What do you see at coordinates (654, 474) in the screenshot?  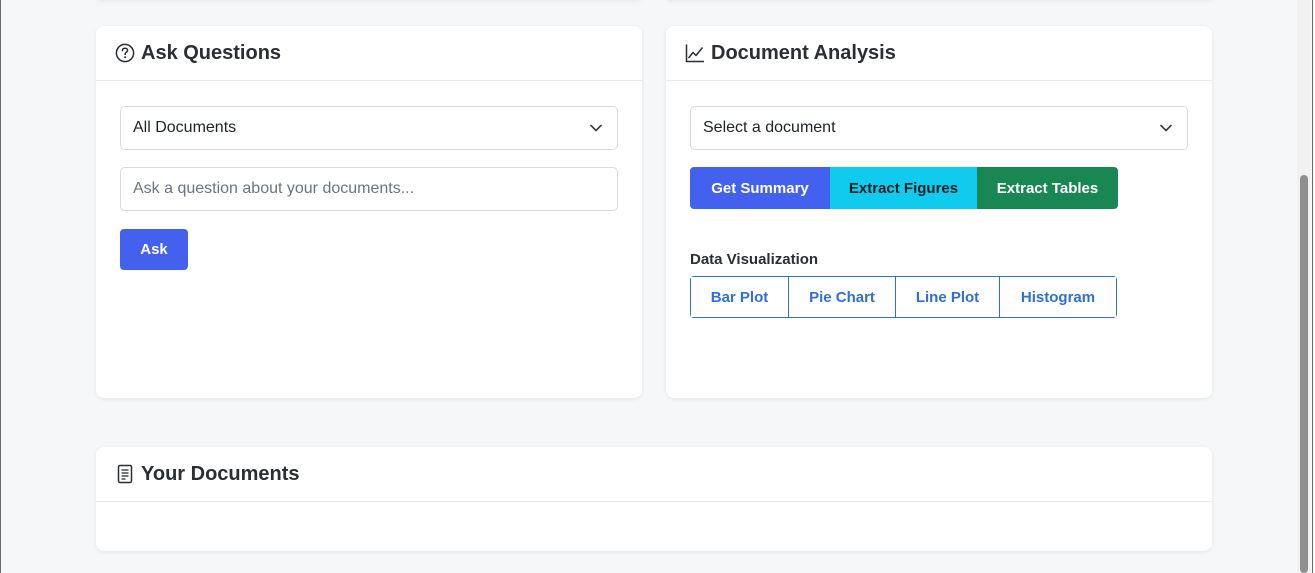 I see `your-documents-header: Your Documents` at bounding box center [654, 474].